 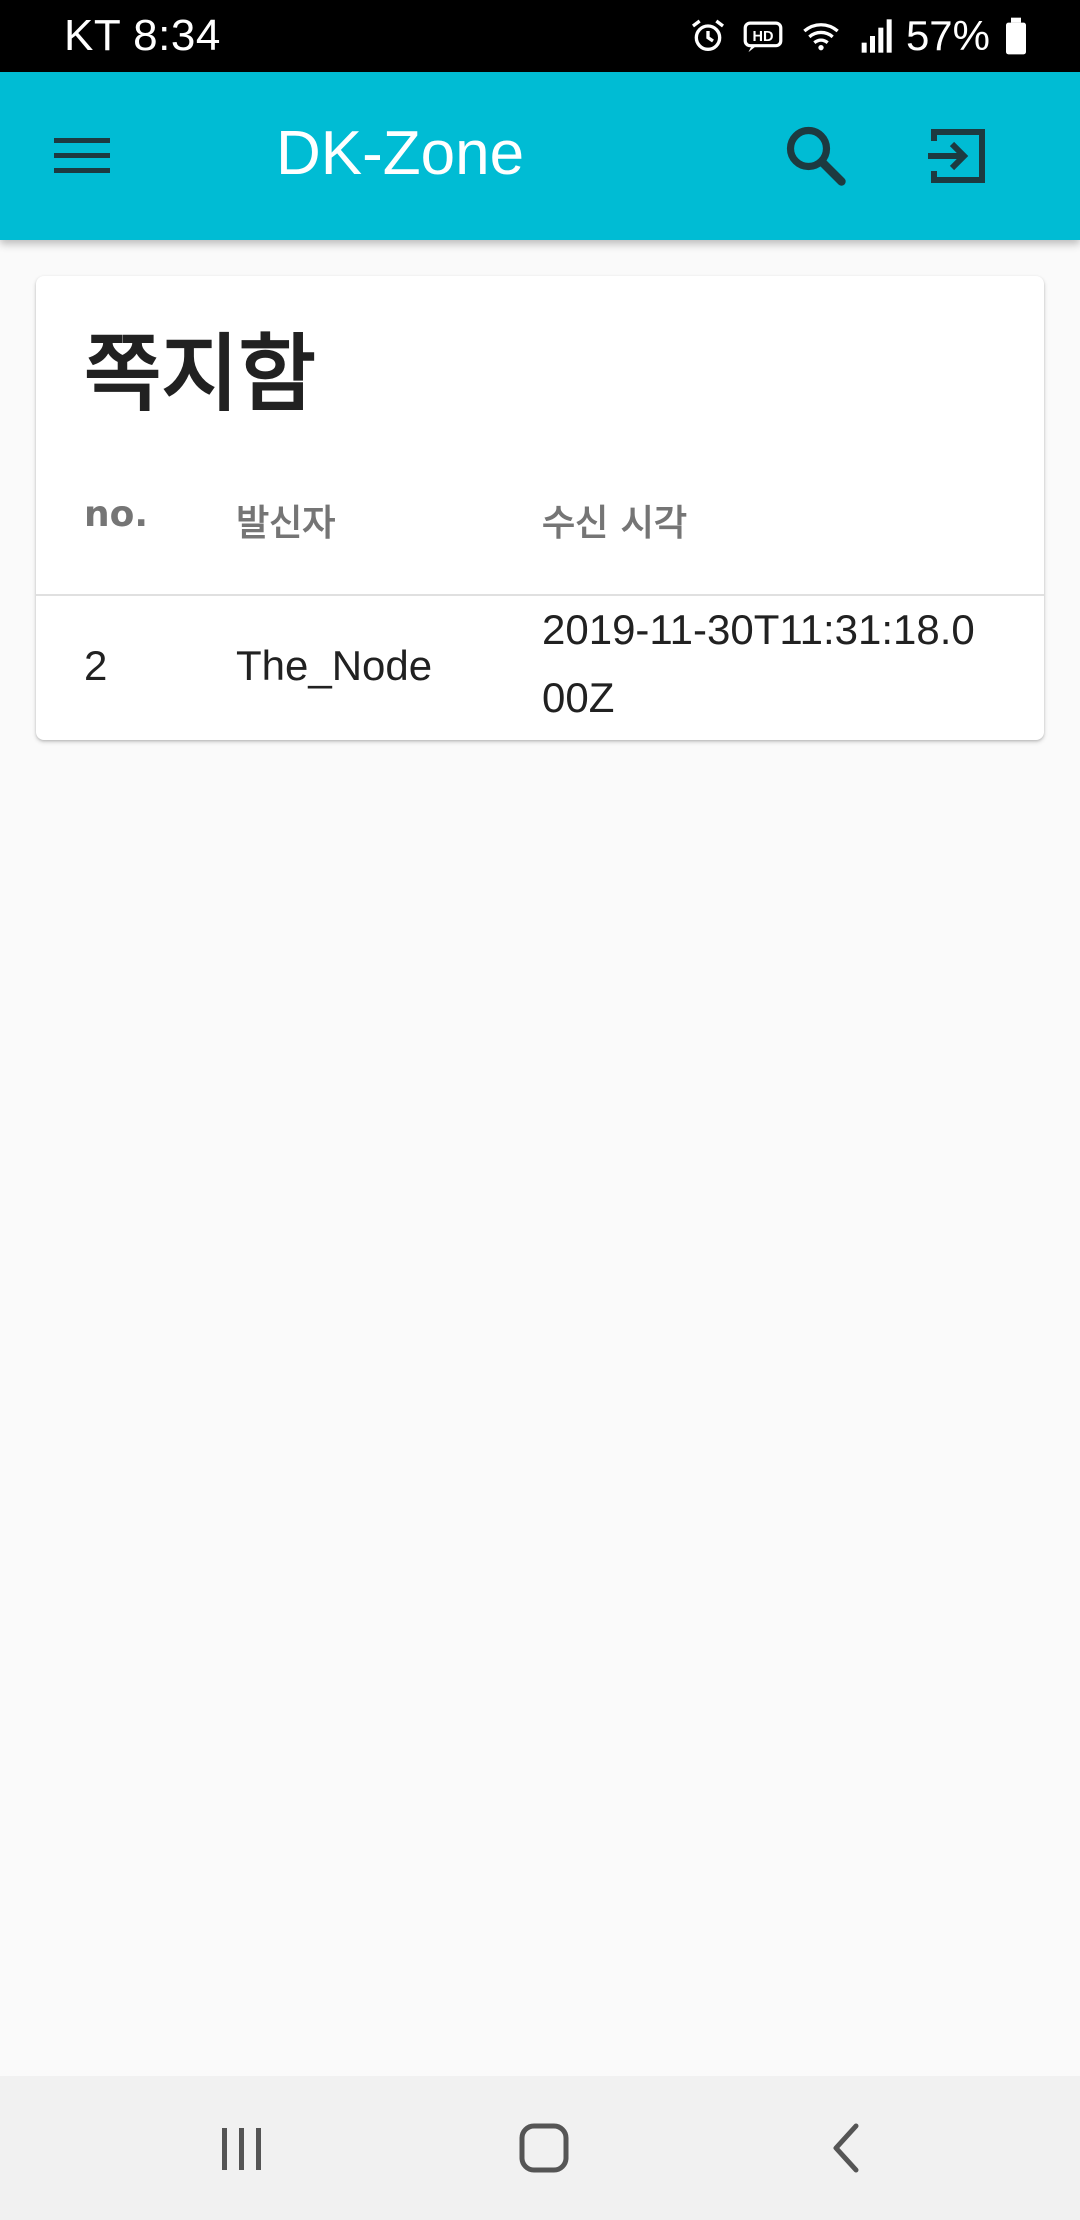 What do you see at coordinates (958, 162) in the screenshot?
I see `logout-icon` at bounding box center [958, 162].